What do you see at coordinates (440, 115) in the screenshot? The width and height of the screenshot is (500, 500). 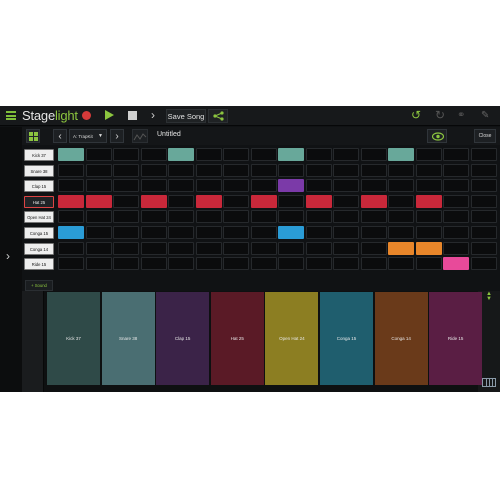 I see `redo-icon: ↻` at bounding box center [440, 115].